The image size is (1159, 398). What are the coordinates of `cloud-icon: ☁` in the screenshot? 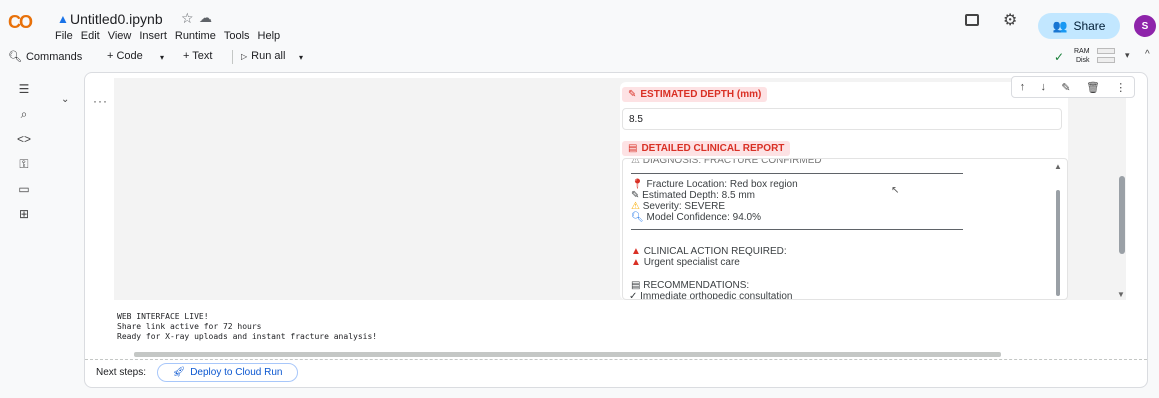 It's located at (205, 18).